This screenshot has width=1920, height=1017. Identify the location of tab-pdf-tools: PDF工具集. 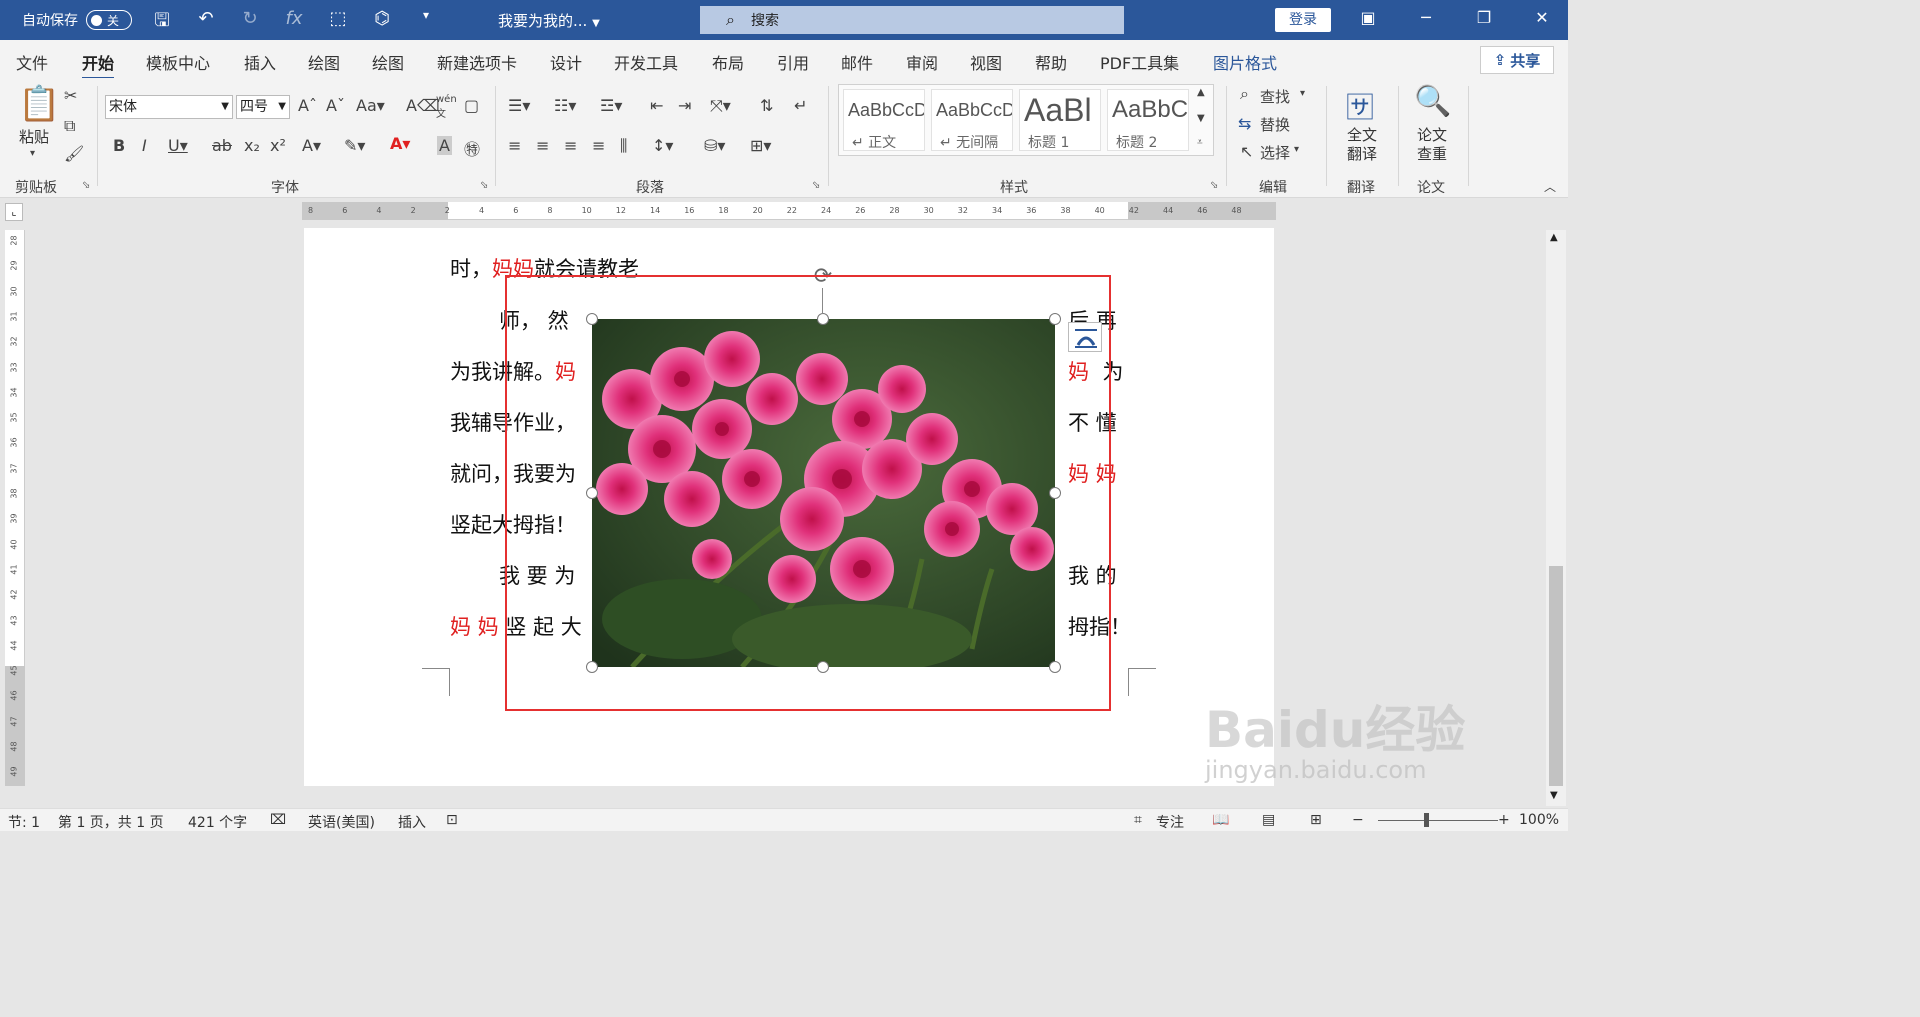
(1139, 62).